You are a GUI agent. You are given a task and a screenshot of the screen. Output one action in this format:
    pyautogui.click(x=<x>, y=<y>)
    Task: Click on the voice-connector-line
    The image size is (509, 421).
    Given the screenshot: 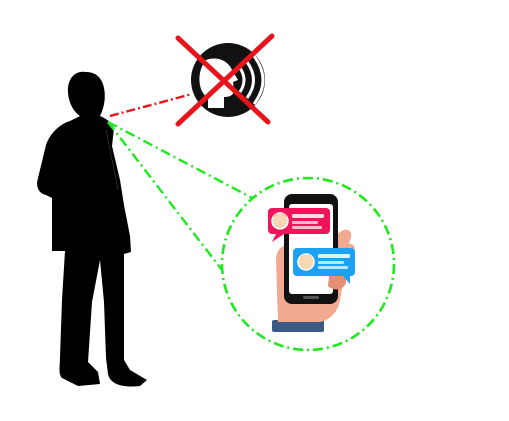 What is the action you would take?
    pyautogui.click(x=151, y=105)
    